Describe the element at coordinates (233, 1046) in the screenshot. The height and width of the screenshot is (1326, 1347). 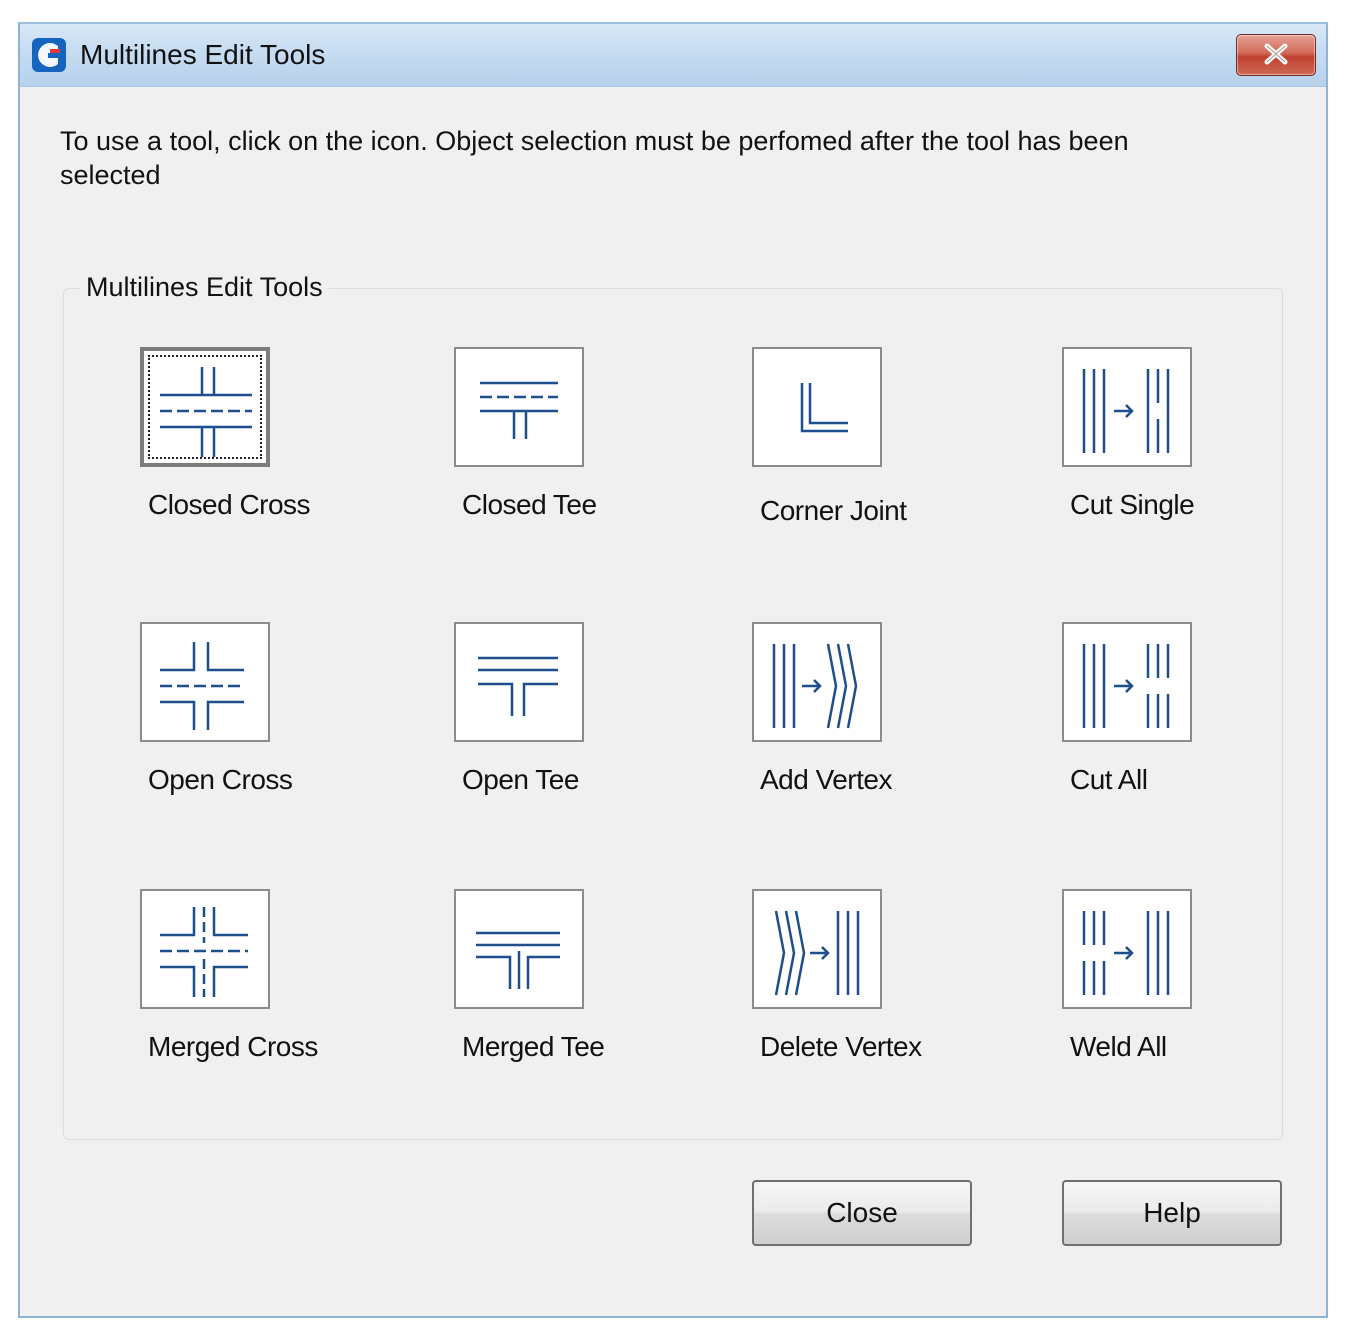
I see `tool-label: Merged Cross` at that location.